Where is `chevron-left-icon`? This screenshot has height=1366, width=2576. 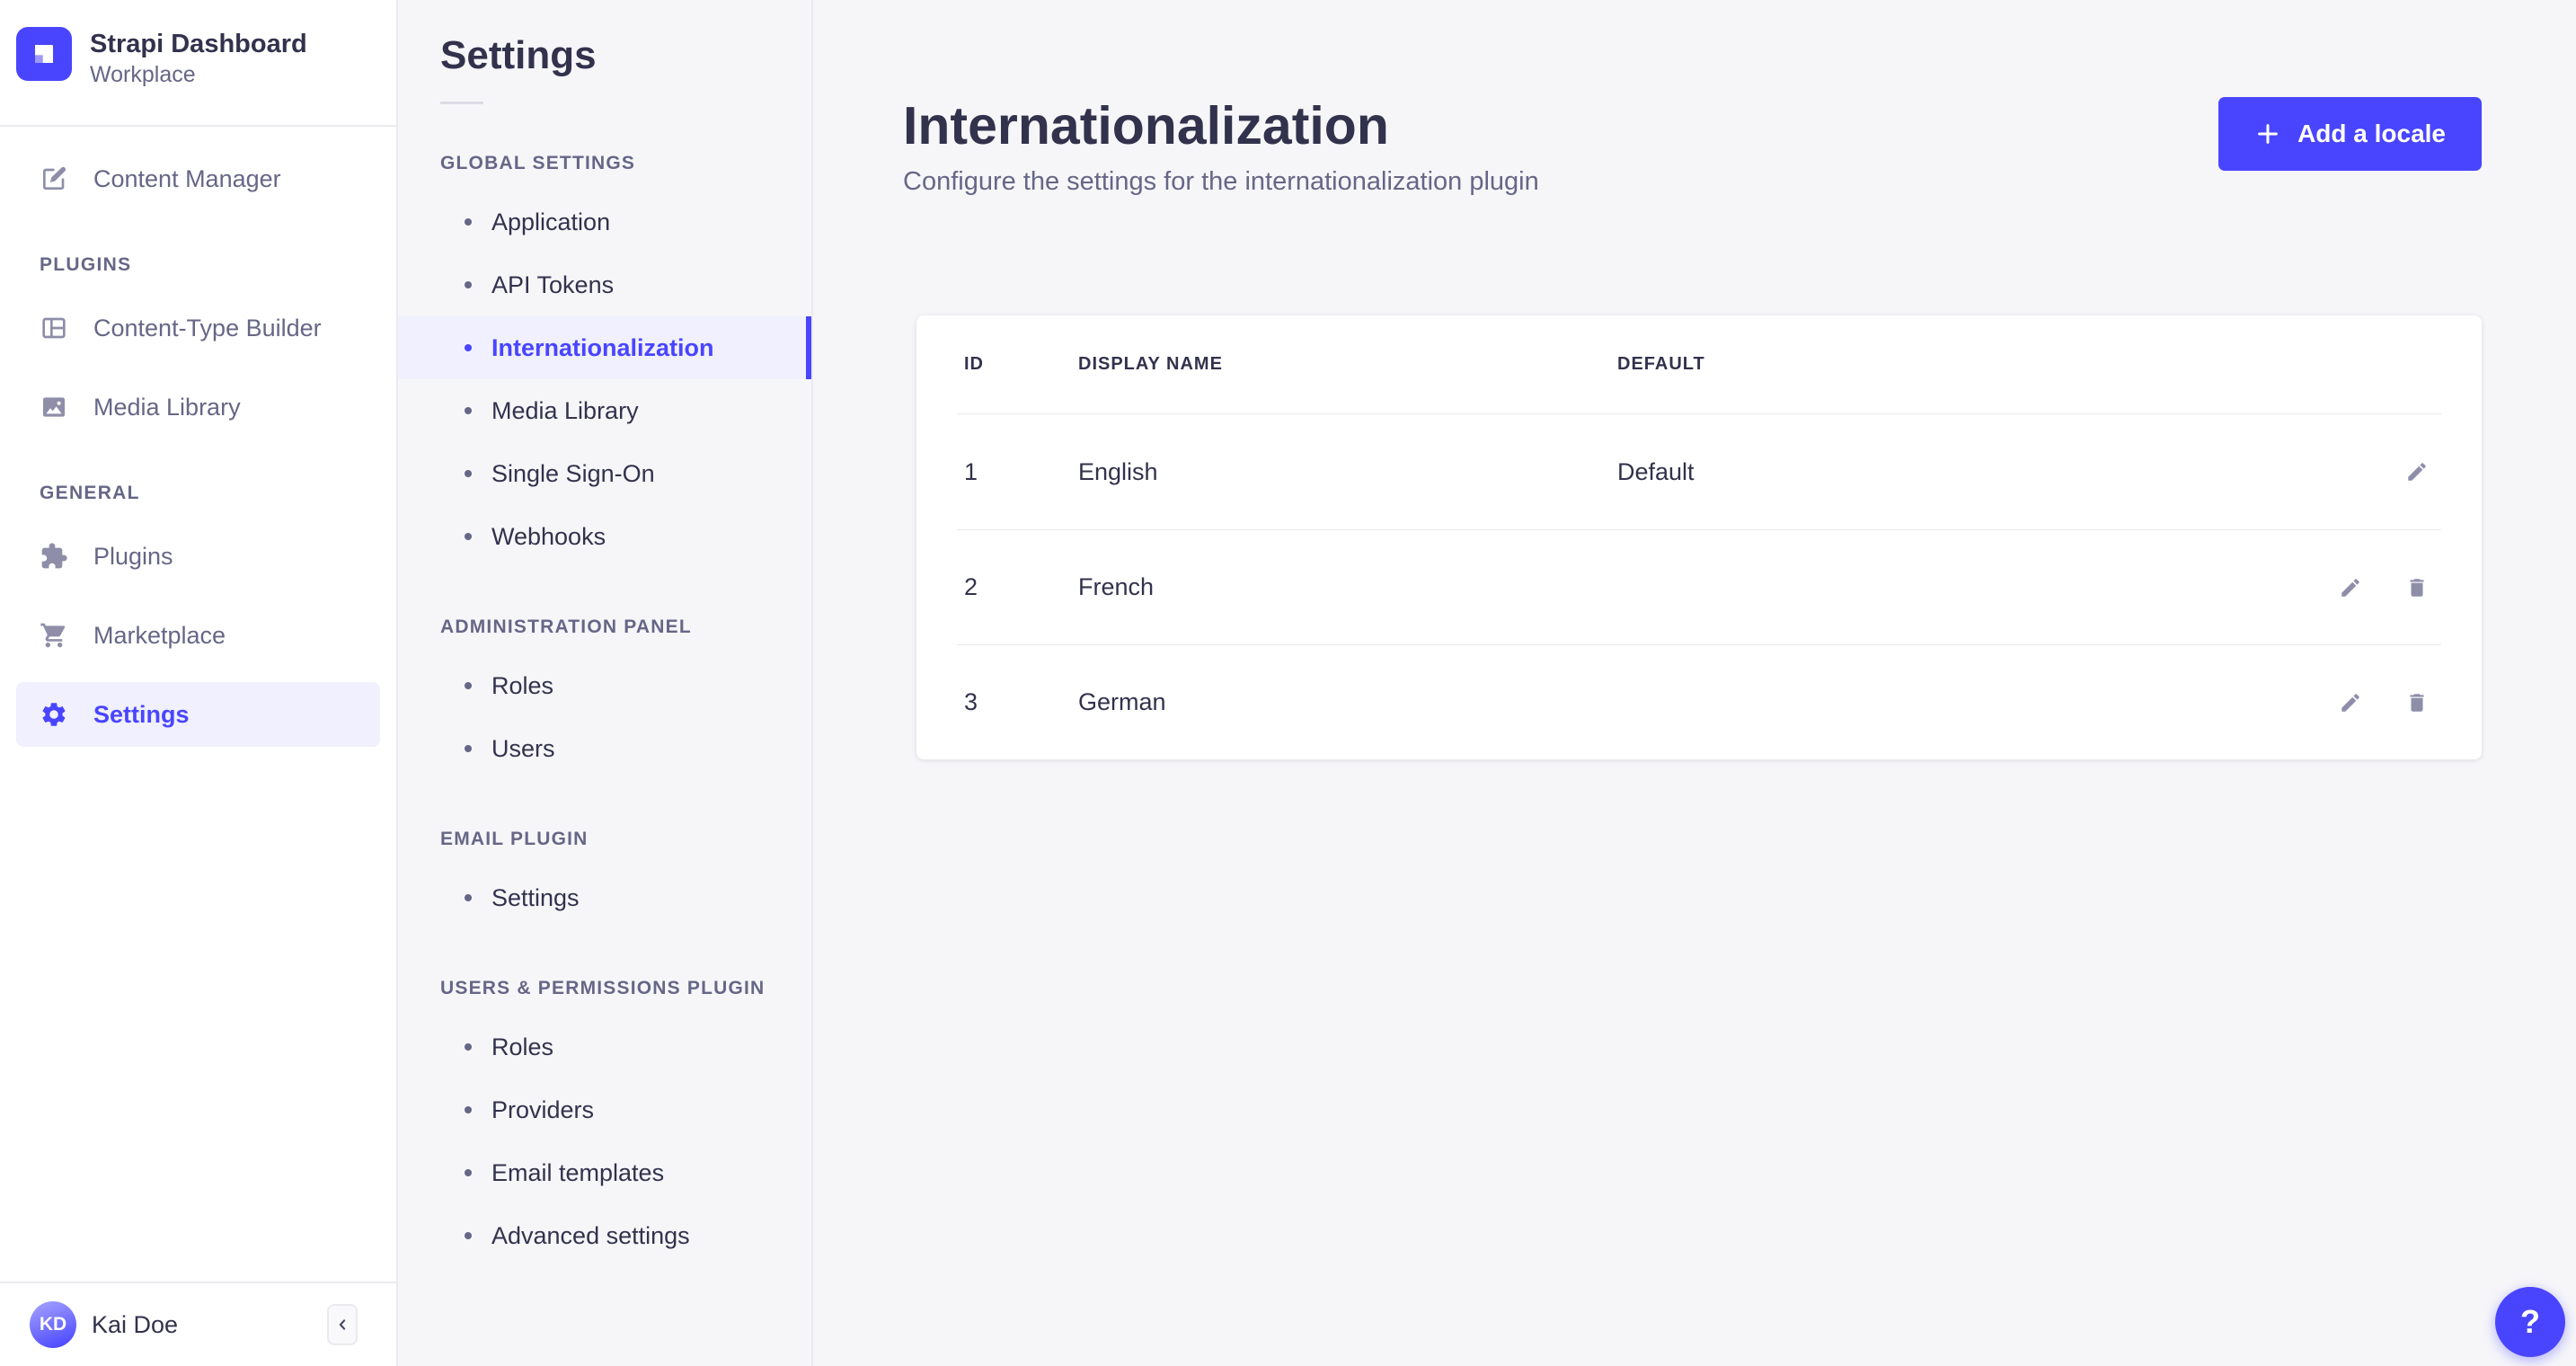 chevron-left-icon is located at coordinates (342, 1325).